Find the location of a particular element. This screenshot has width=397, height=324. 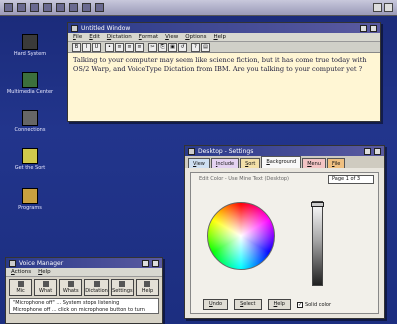

checkbox-label: Solid color is located at coordinates (318, 304).